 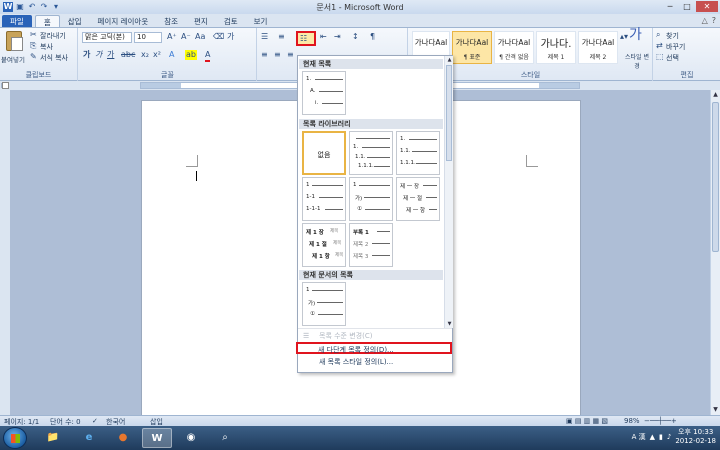 I want to click on scroll-down-icon: ▼, so click(x=715, y=410).